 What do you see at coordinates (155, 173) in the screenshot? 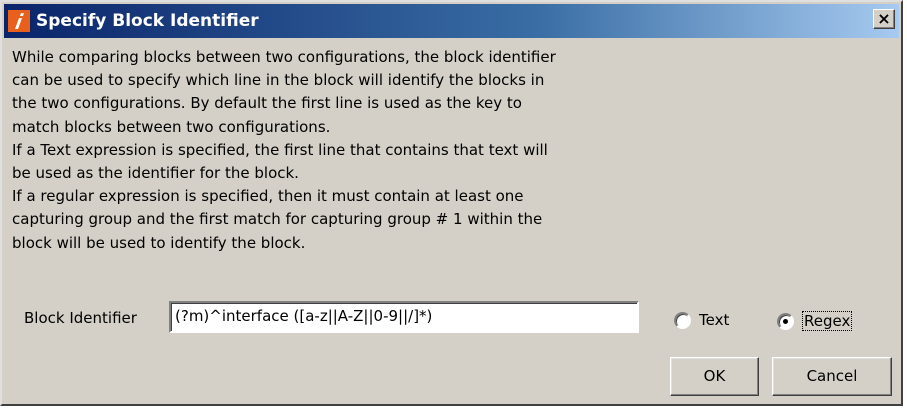
I see `description-line: be used as the identifier for the block.` at bounding box center [155, 173].